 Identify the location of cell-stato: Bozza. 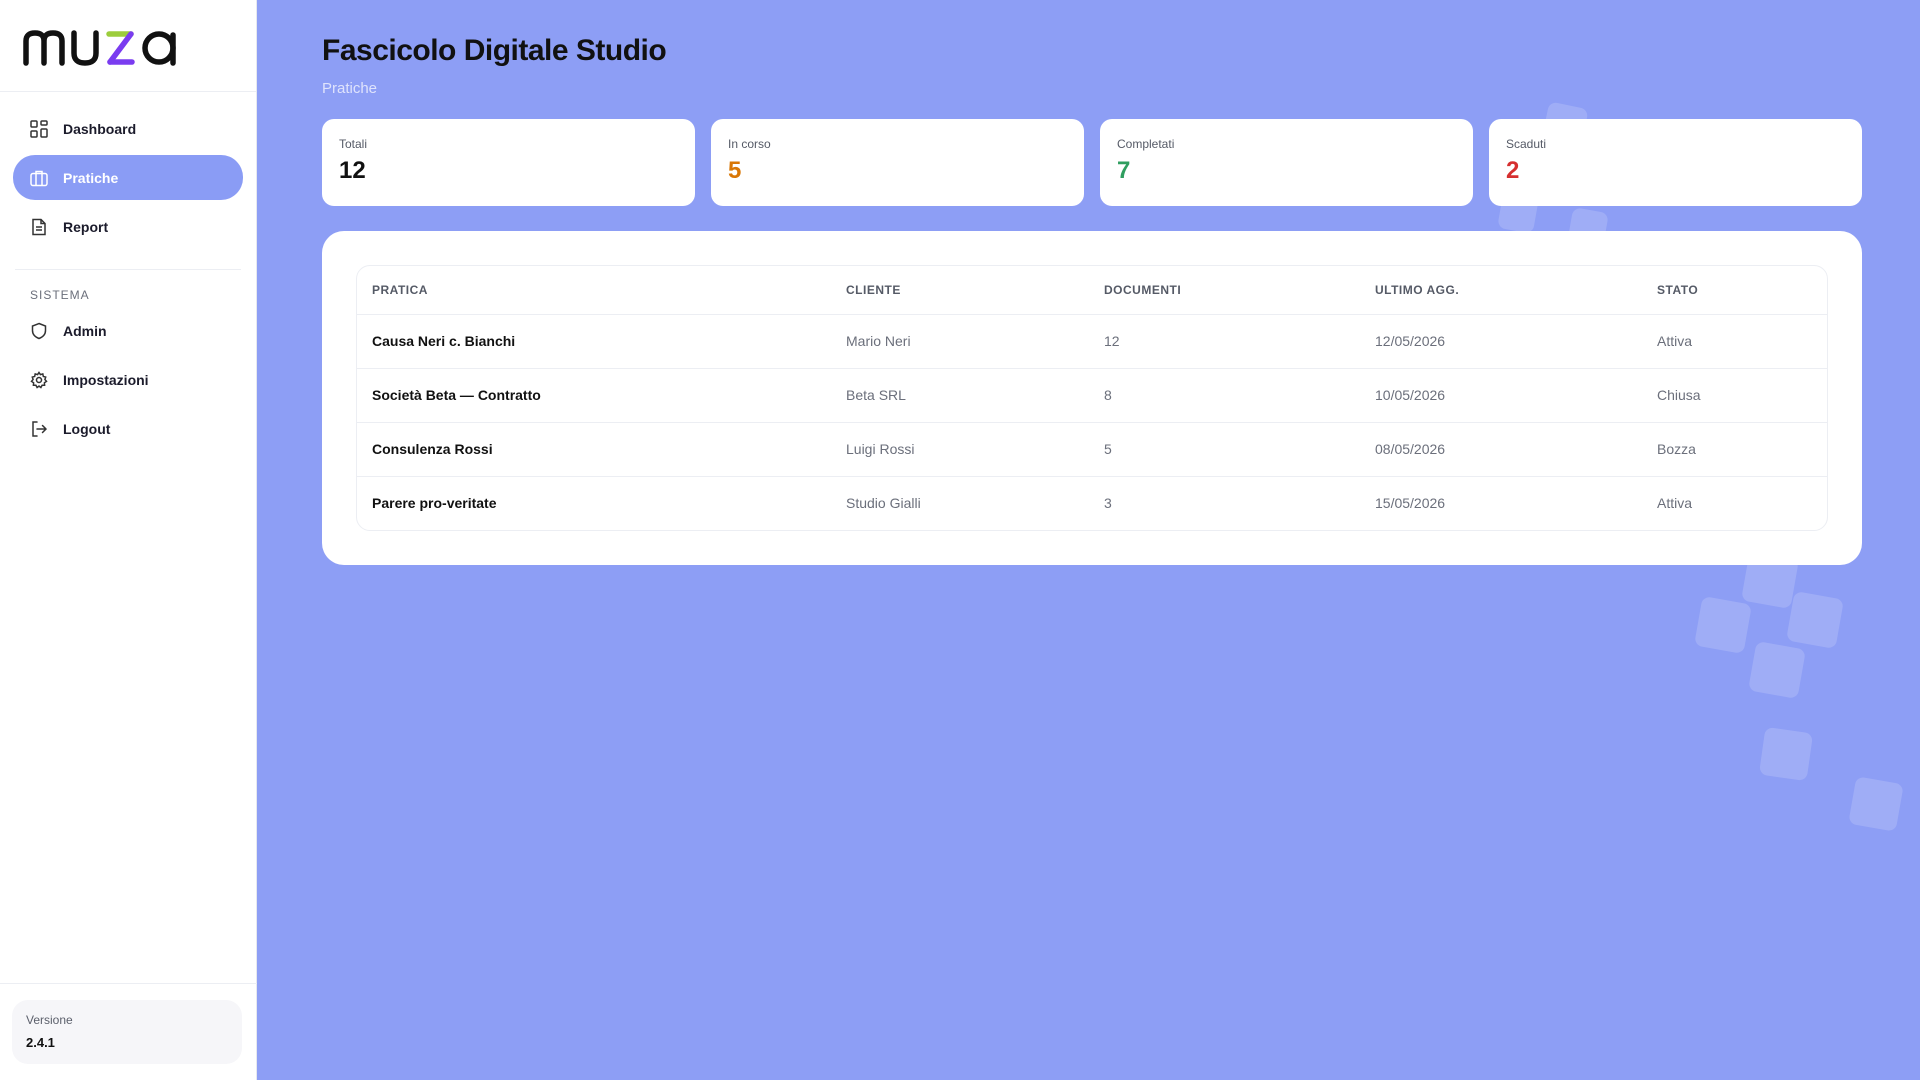
(1734, 449).